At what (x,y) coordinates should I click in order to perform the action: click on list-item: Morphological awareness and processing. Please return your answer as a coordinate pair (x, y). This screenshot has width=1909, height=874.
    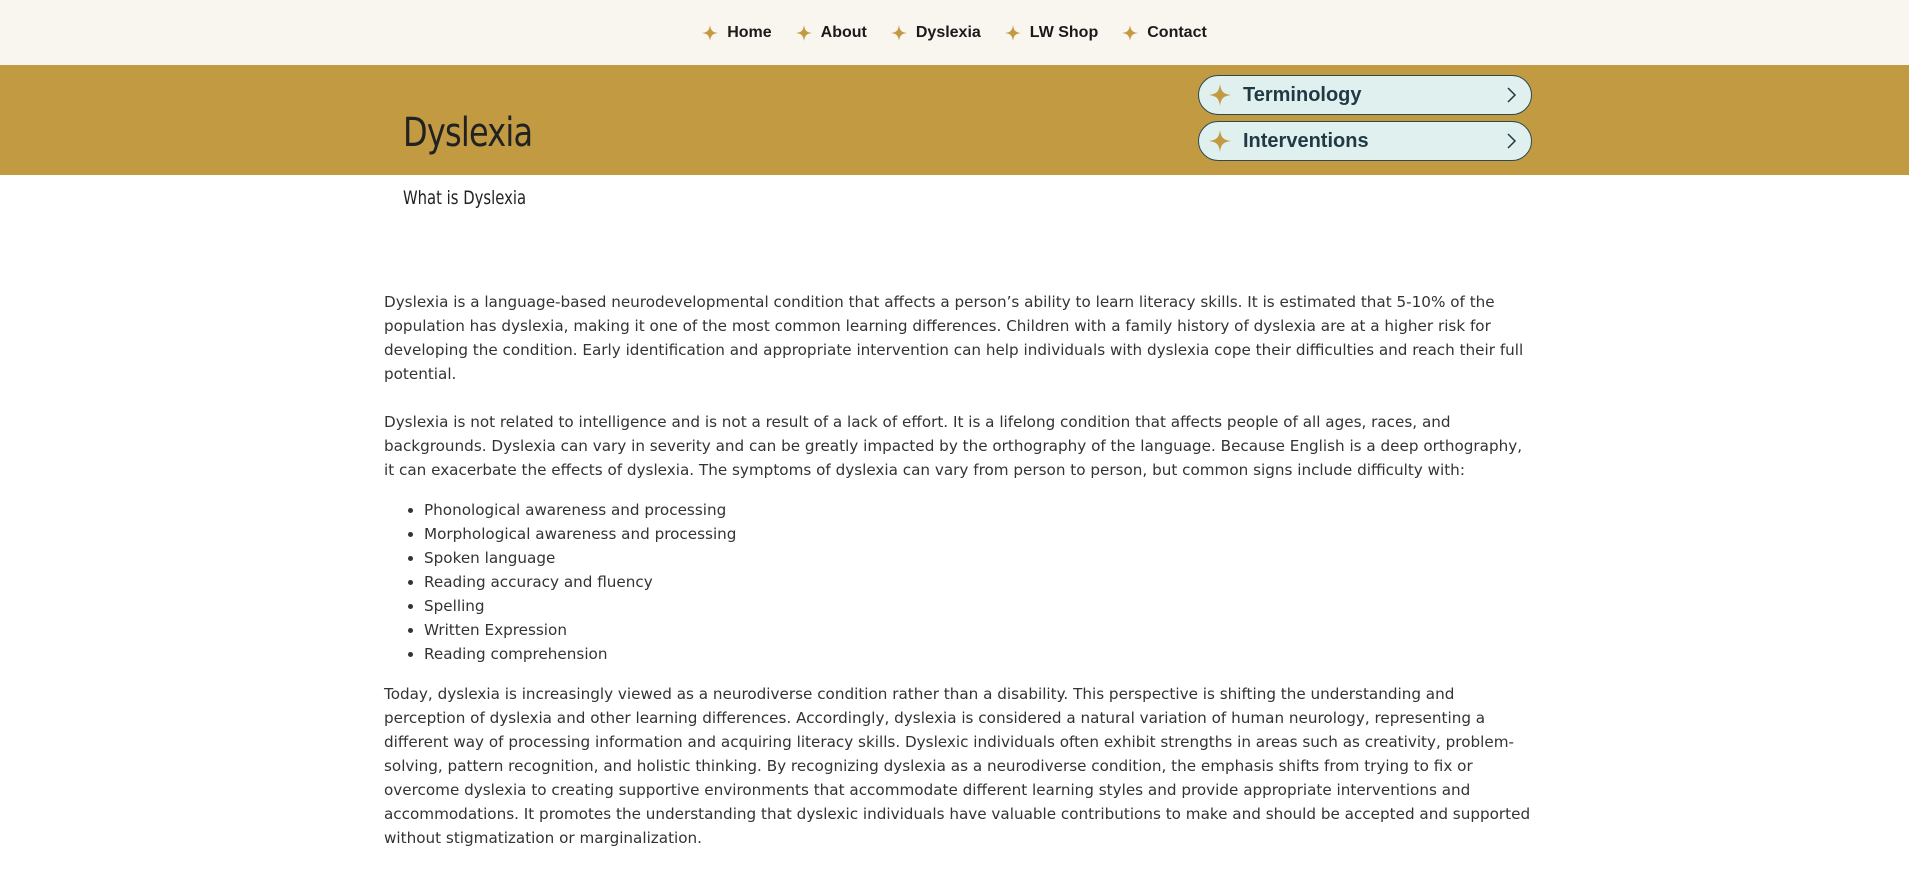
    Looking at the image, I should click on (979, 534).